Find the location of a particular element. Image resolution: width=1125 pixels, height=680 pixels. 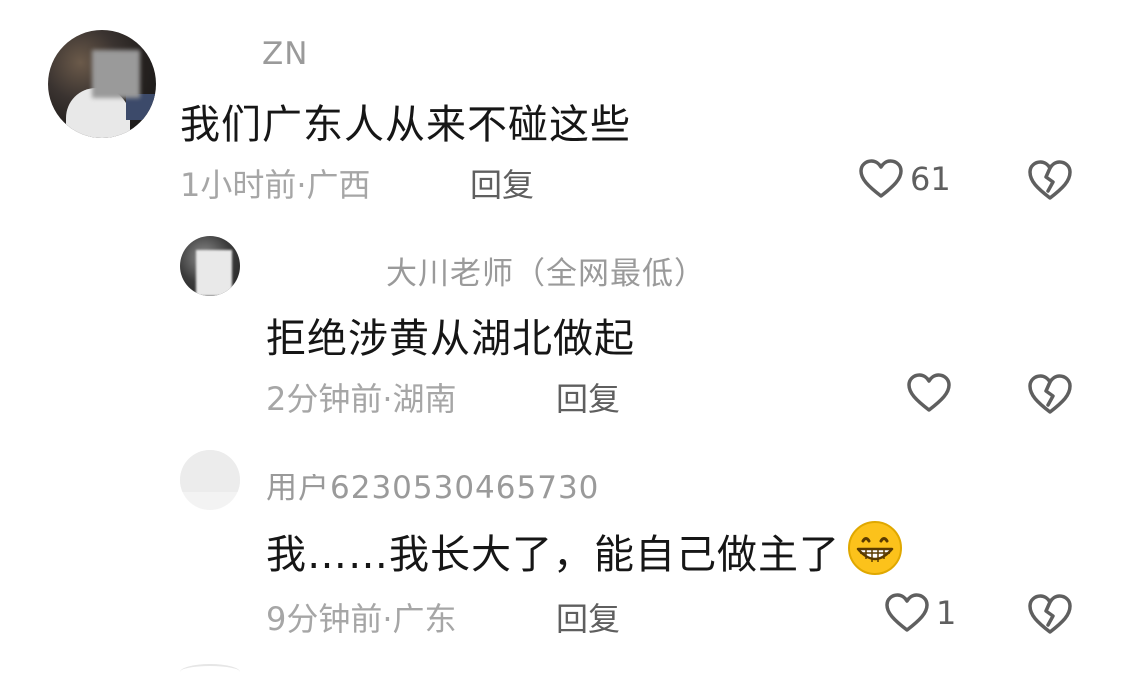

like-count: 61 is located at coordinates (930, 179).